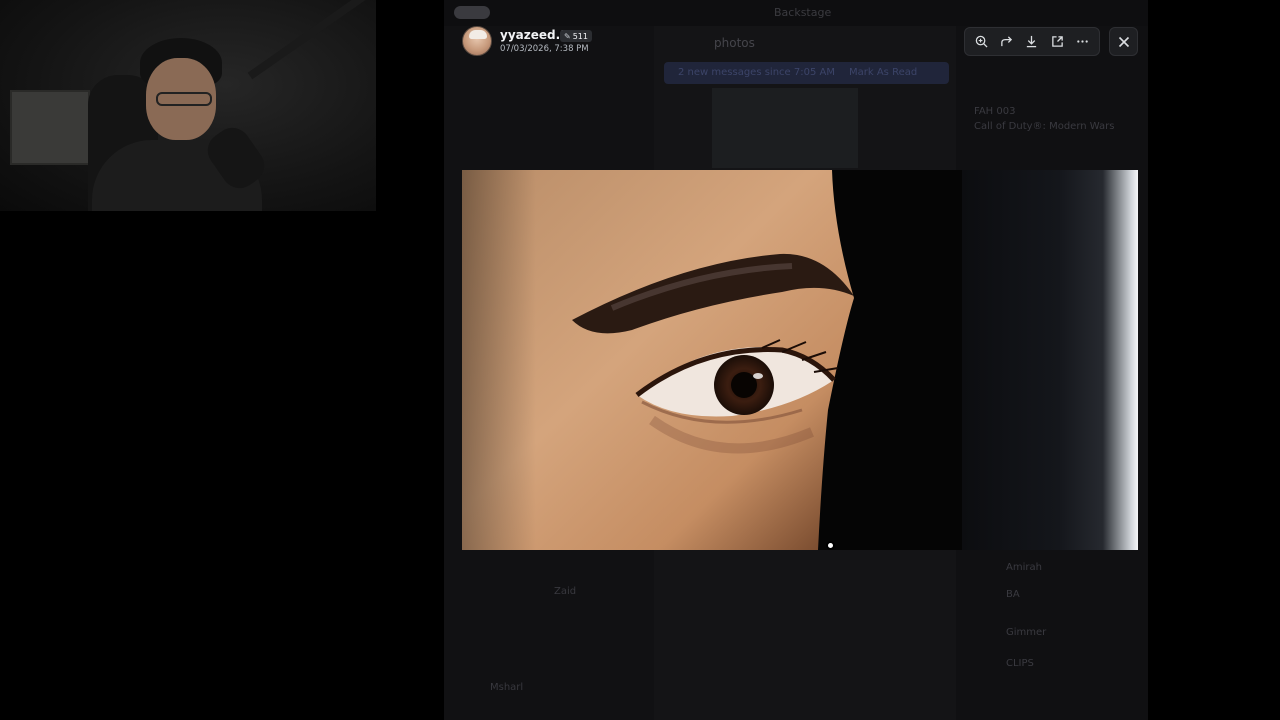  I want to click on guild-tag-label: 511, so click(580, 36).